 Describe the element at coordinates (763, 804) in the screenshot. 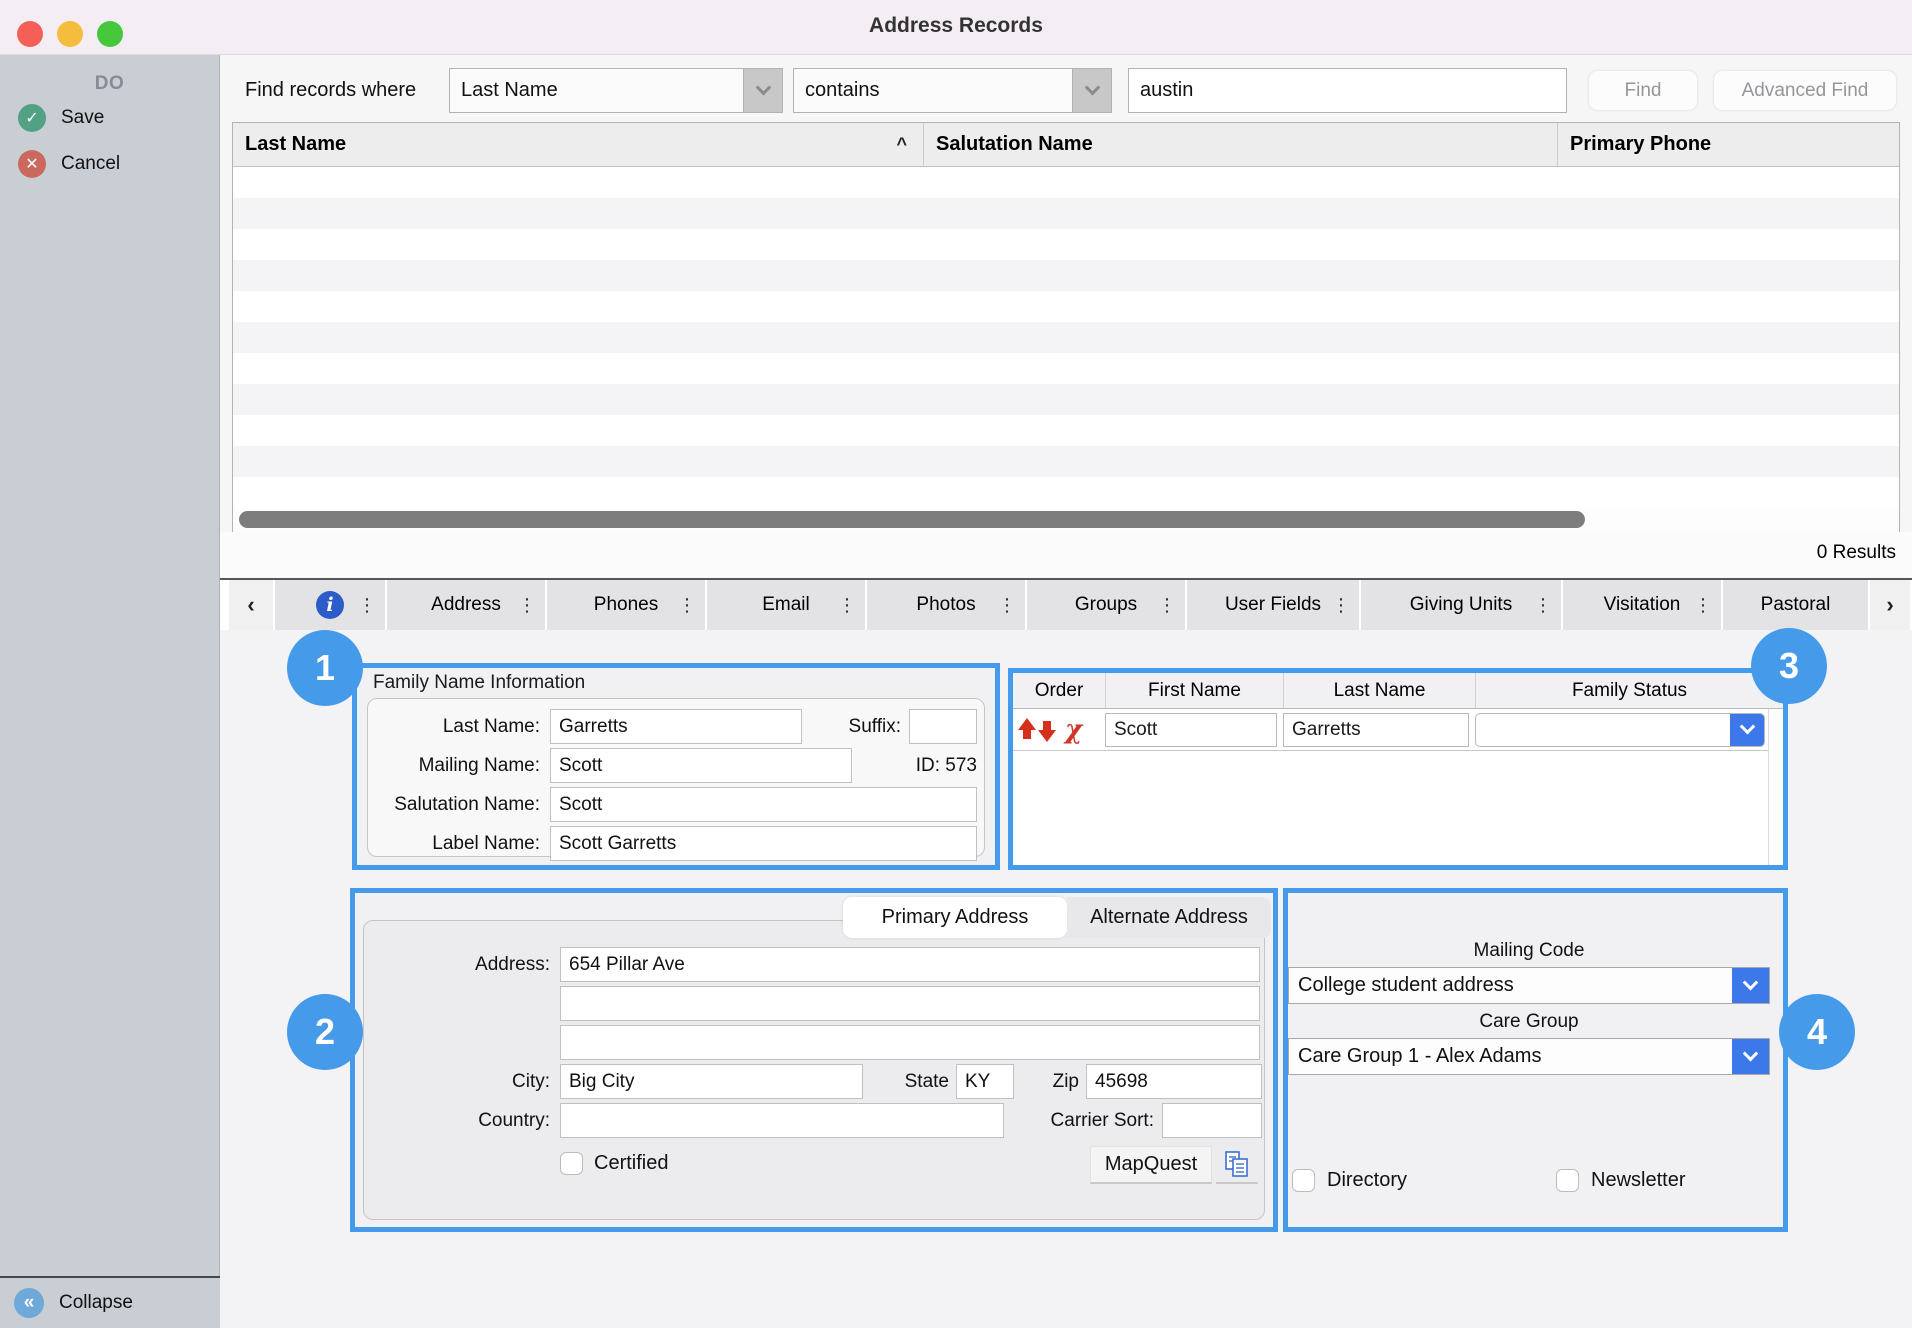

I see `salutation-name-input` at that location.